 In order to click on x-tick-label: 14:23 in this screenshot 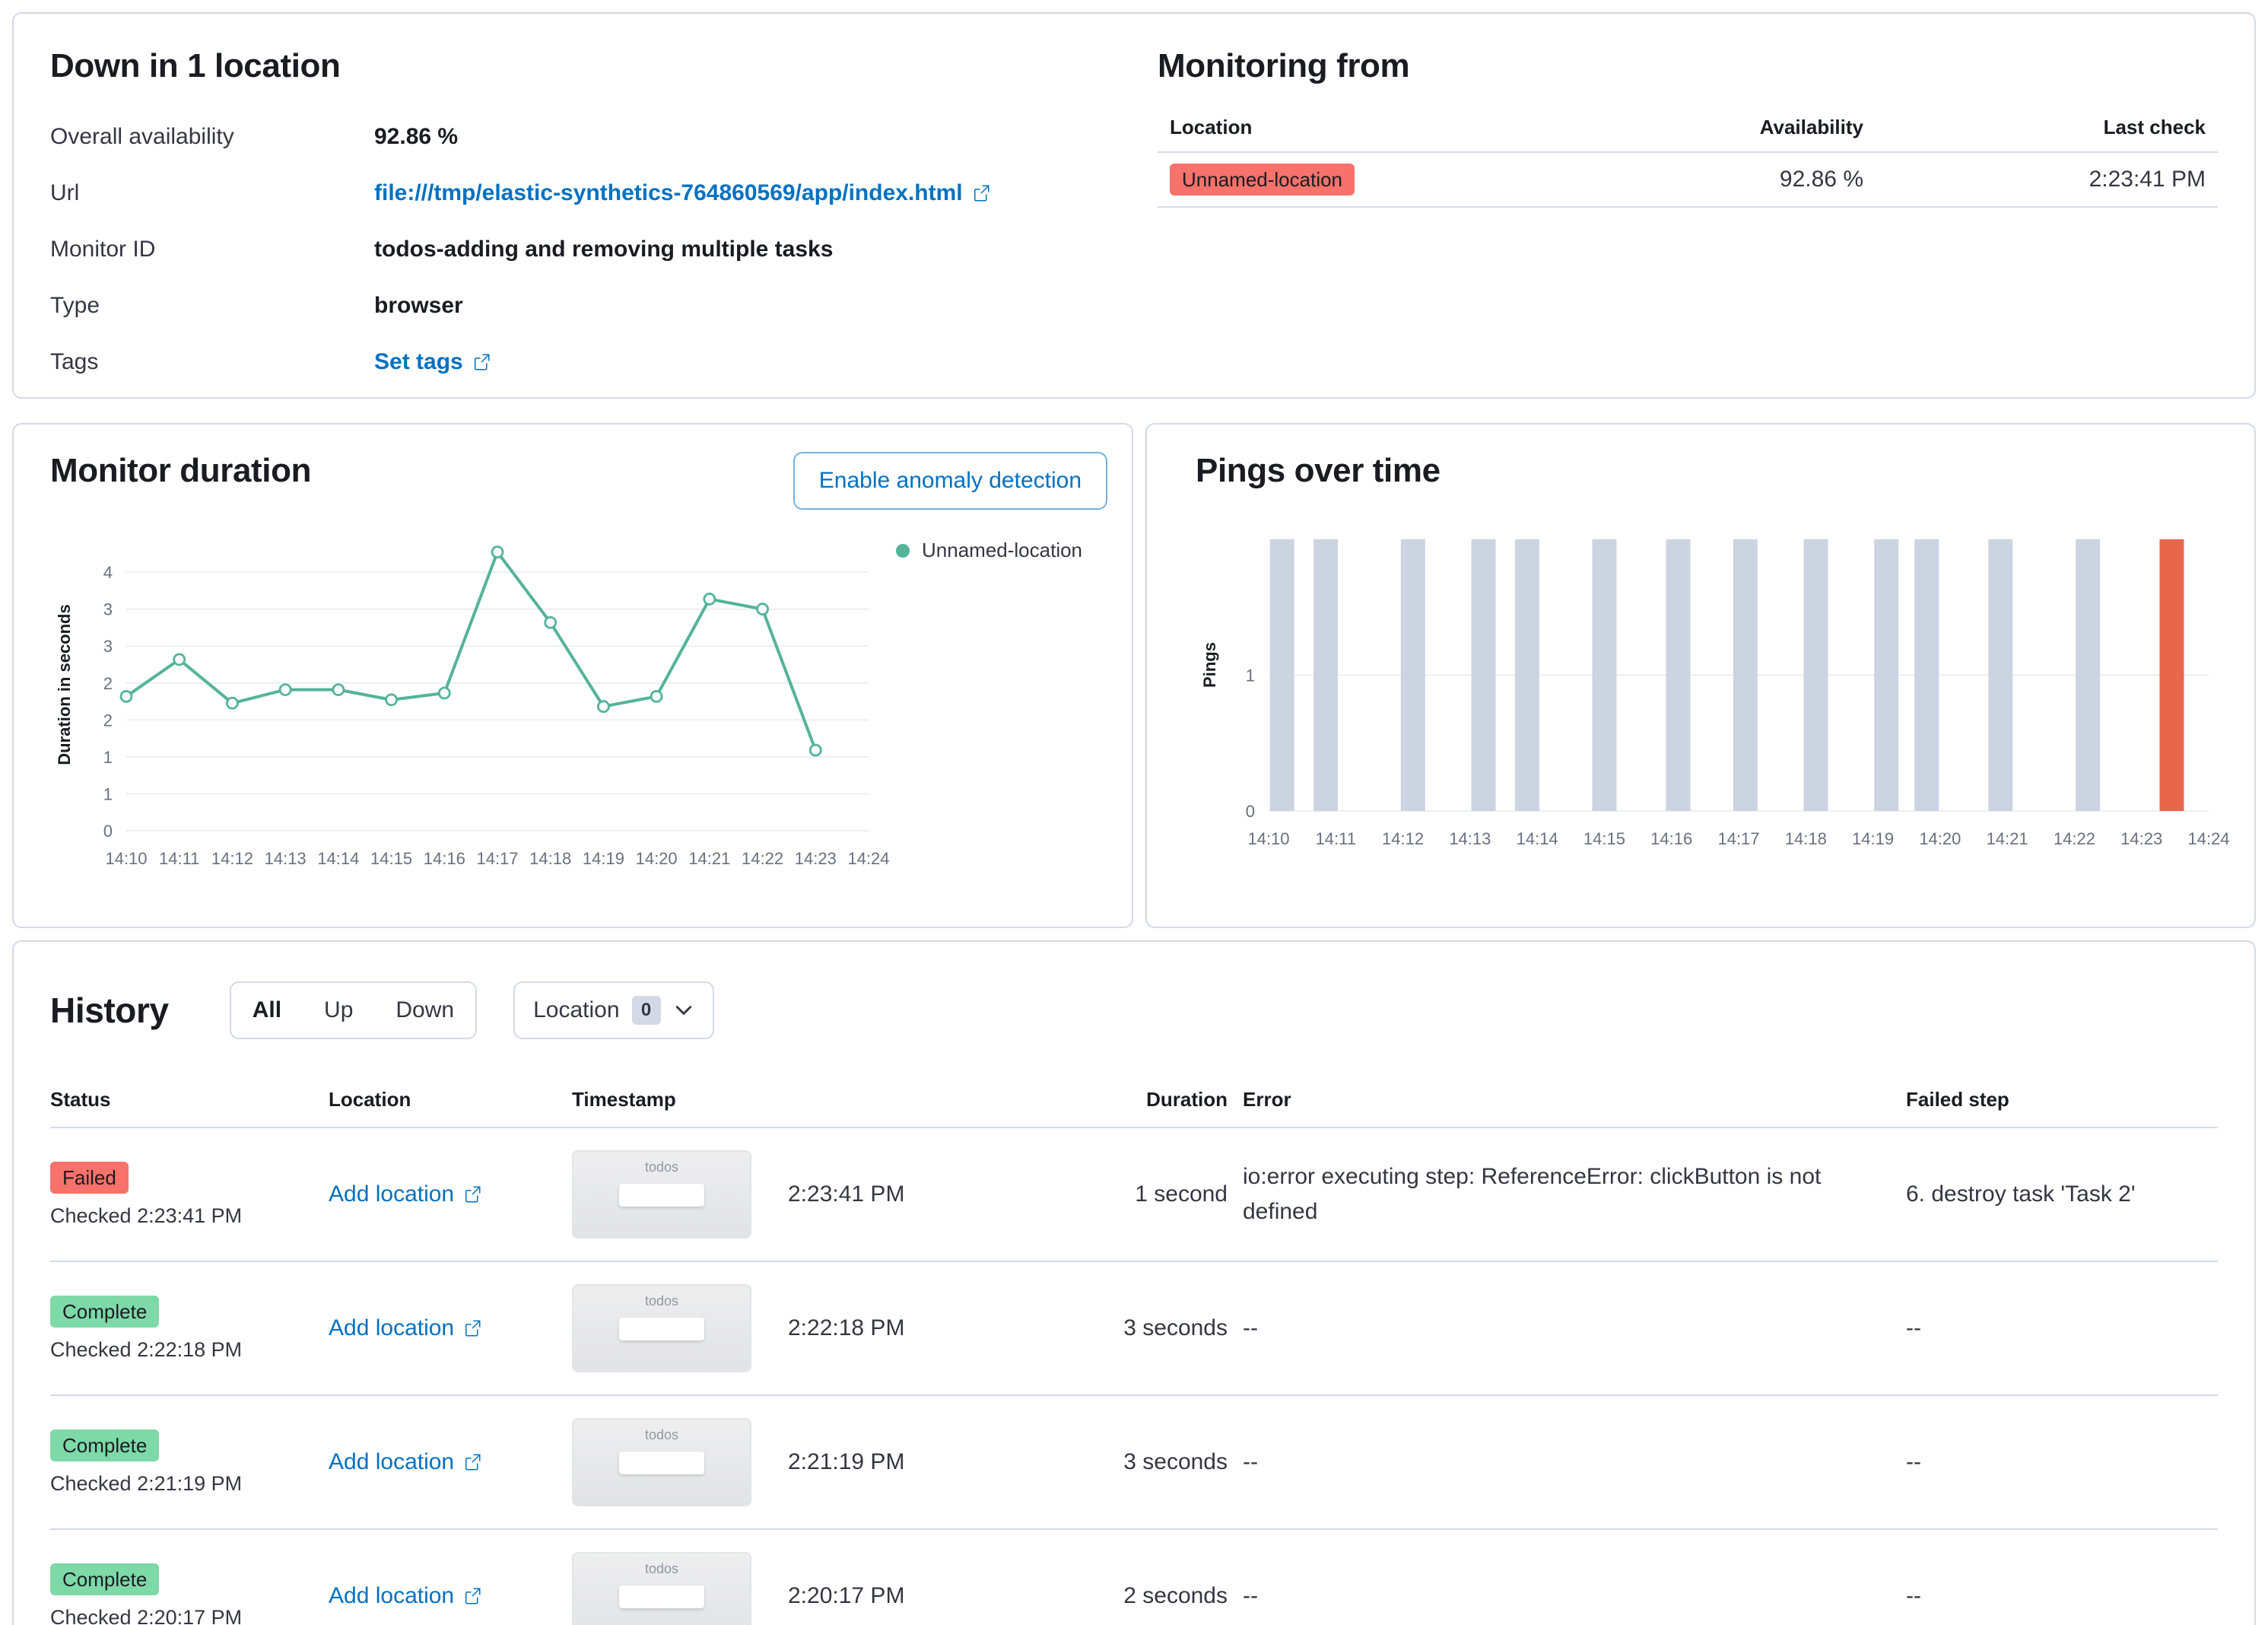, I will do `click(816, 859)`.